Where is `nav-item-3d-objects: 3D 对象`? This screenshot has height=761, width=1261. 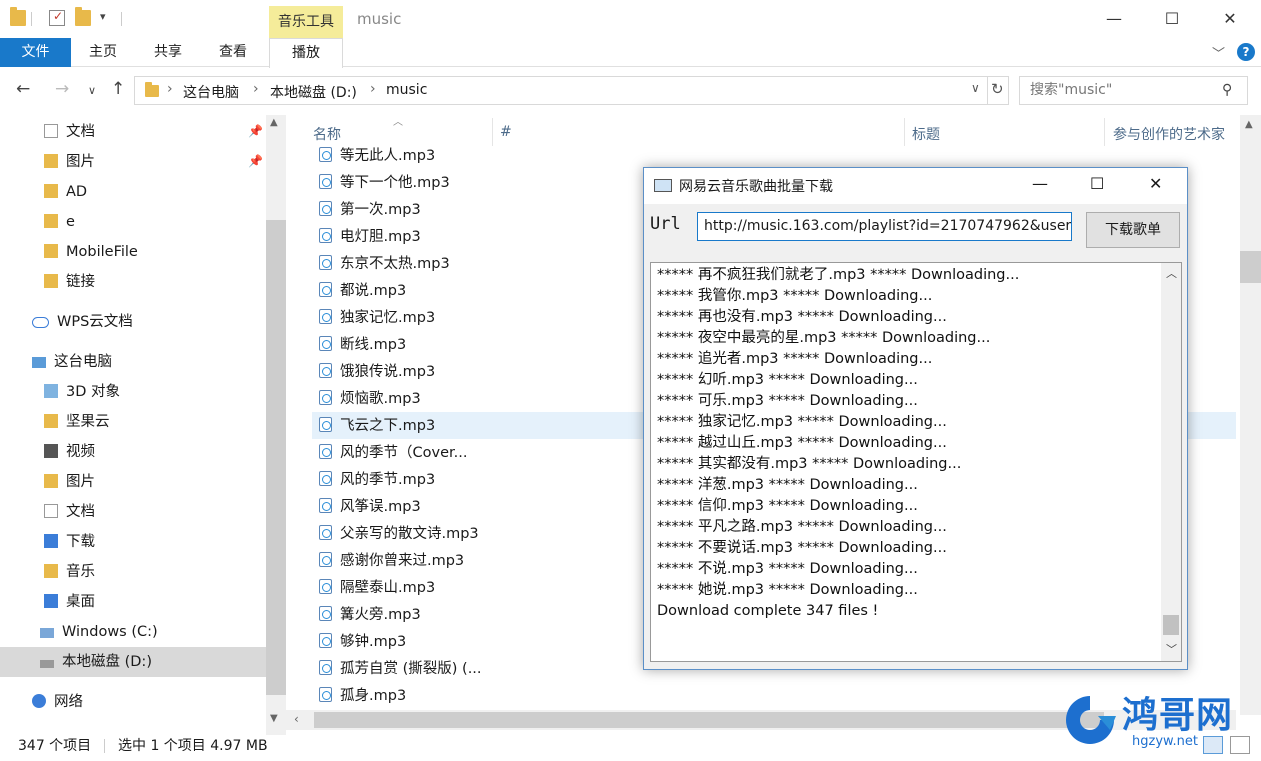
nav-item-3d-objects: 3D 对象 is located at coordinates (82, 392).